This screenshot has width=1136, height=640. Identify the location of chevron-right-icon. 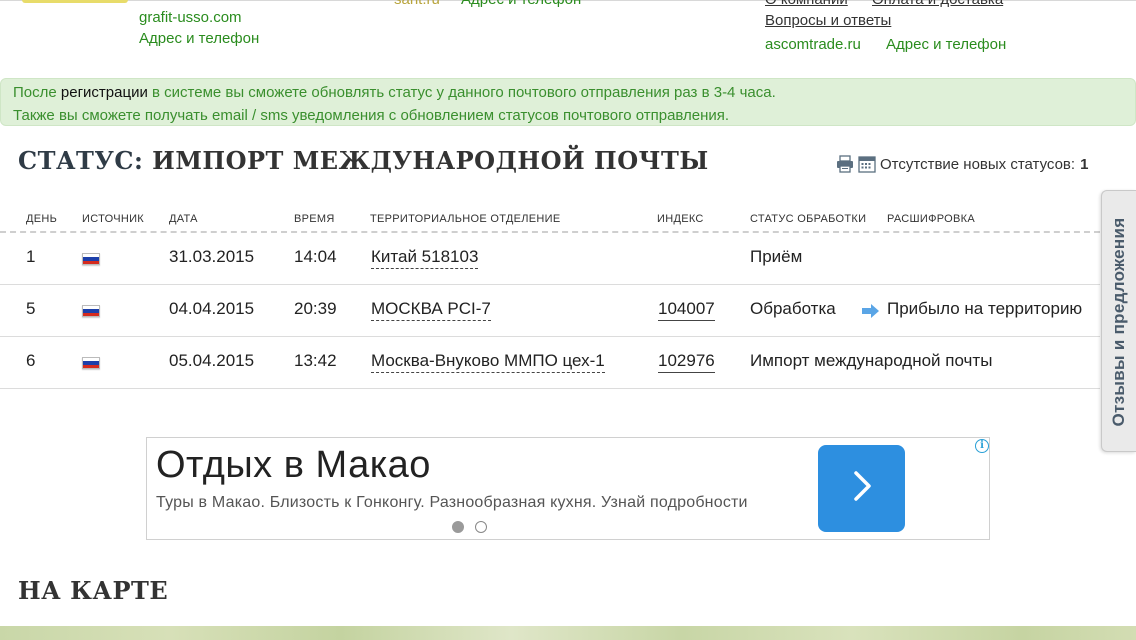
(862, 488).